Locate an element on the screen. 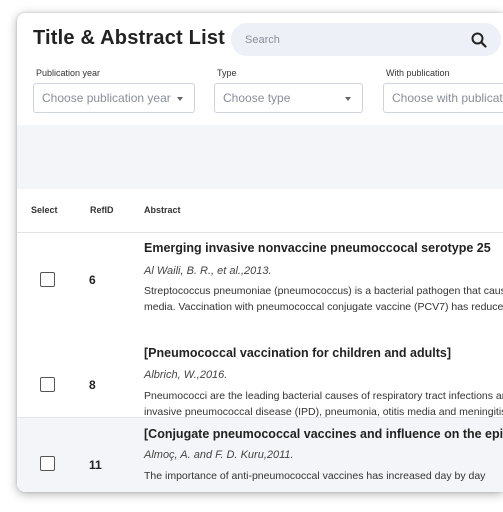  row-refid: 11 is located at coordinates (95, 465).